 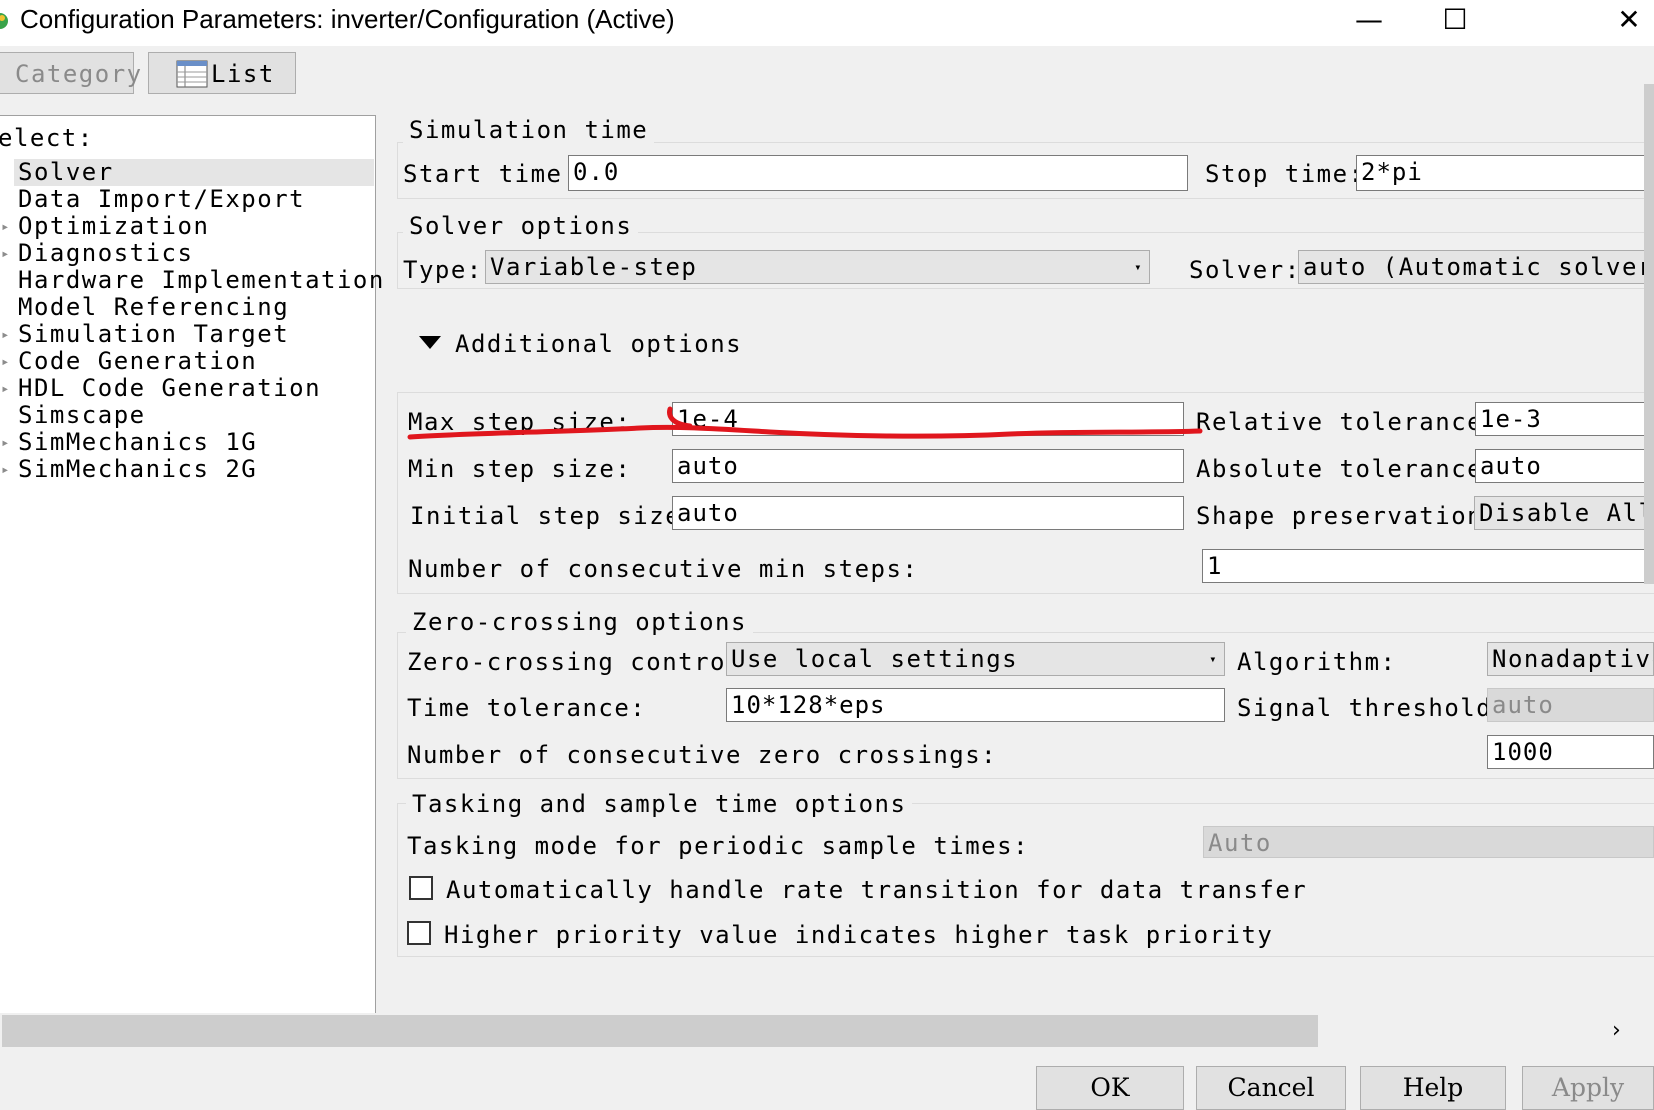 What do you see at coordinates (137, 469) in the screenshot?
I see `tree-item: SimMechanics 2G` at bounding box center [137, 469].